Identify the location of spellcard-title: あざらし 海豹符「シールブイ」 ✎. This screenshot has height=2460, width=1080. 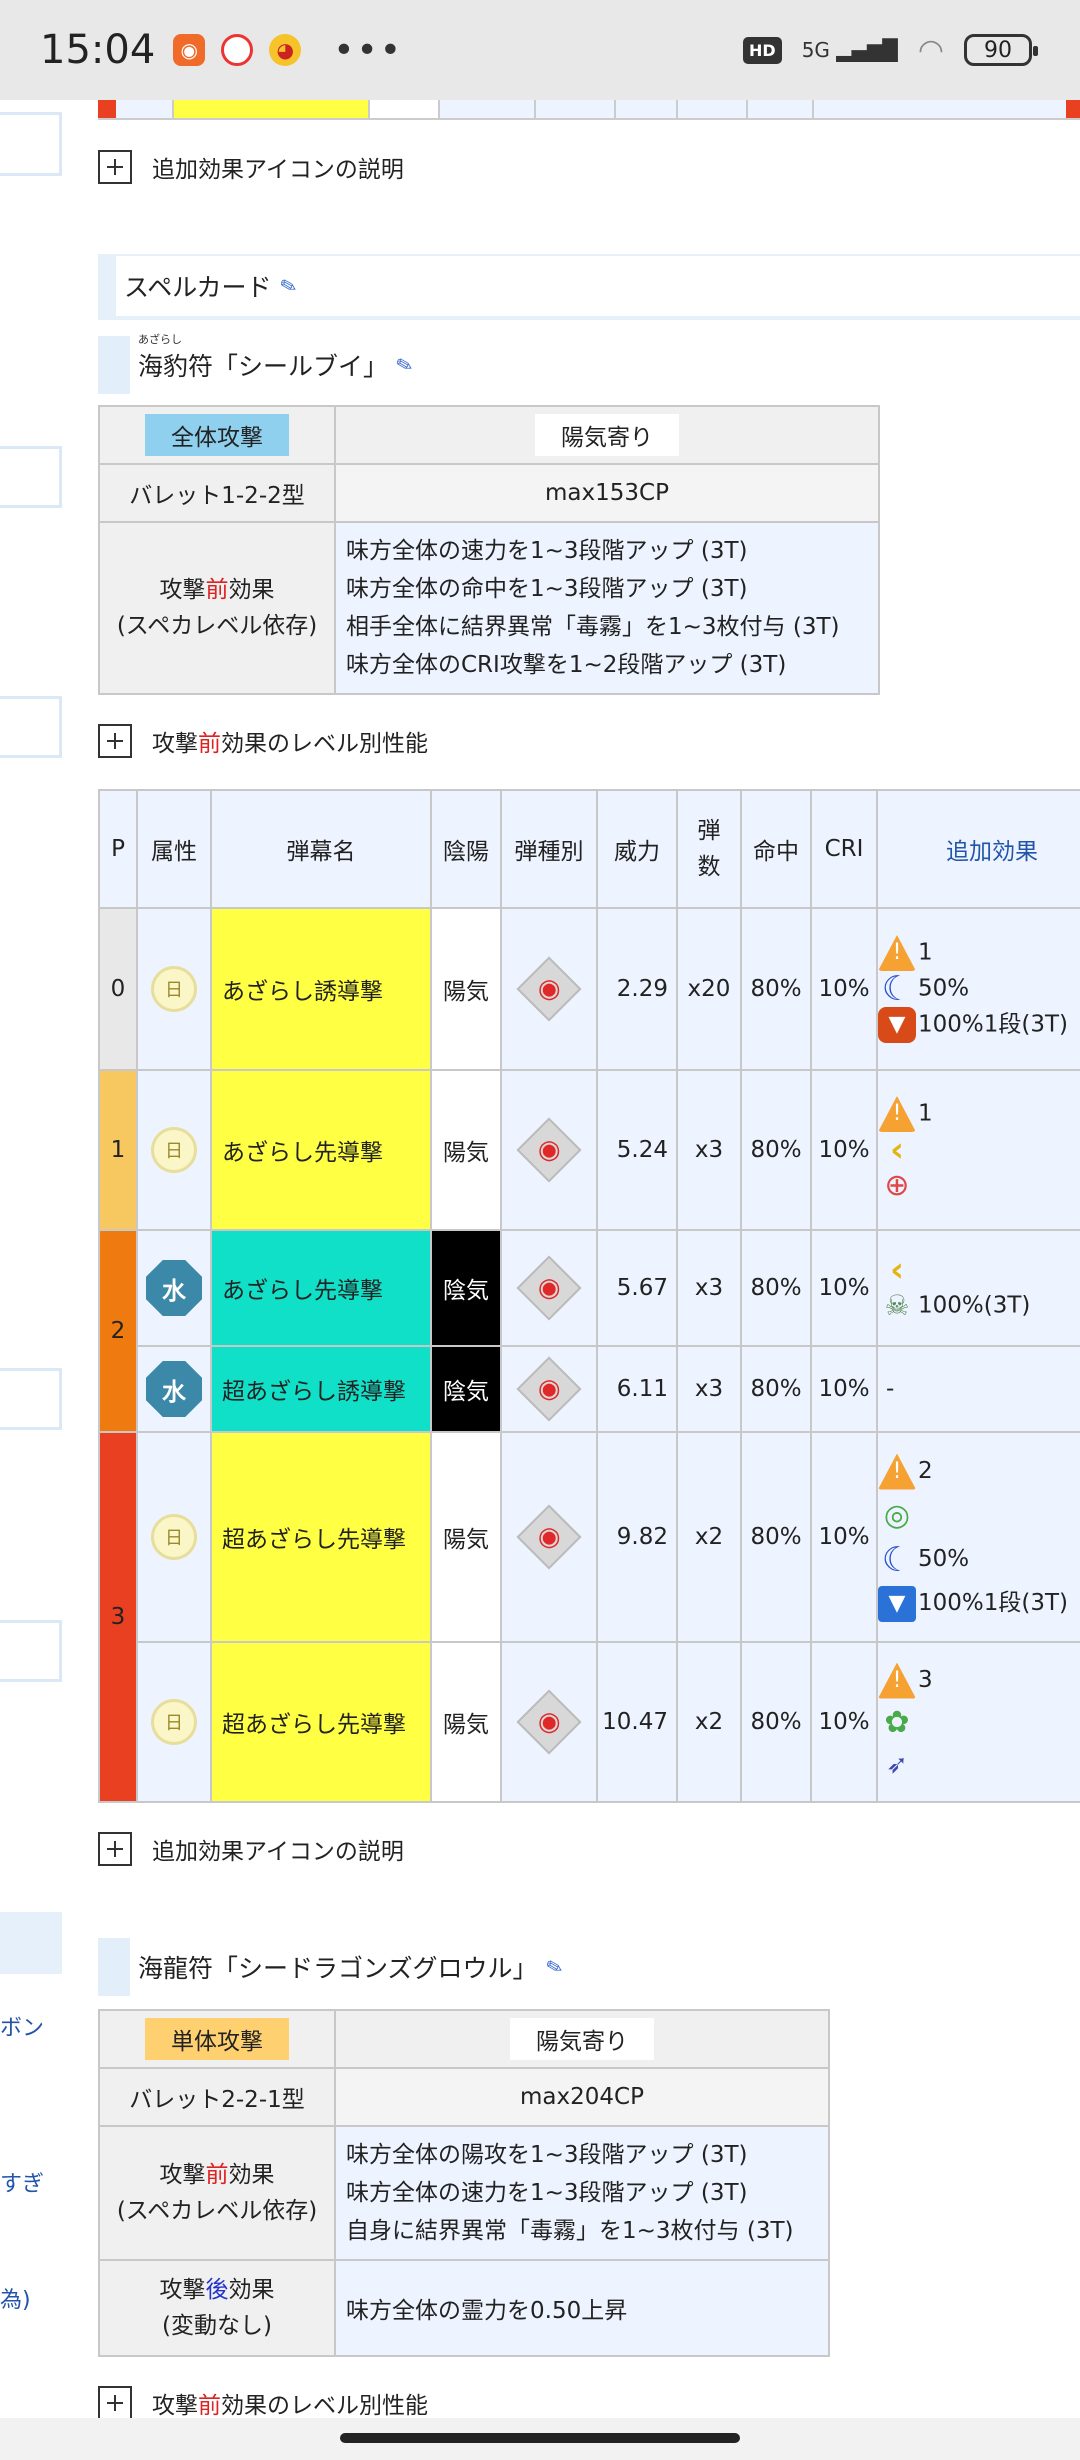
(257, 363).